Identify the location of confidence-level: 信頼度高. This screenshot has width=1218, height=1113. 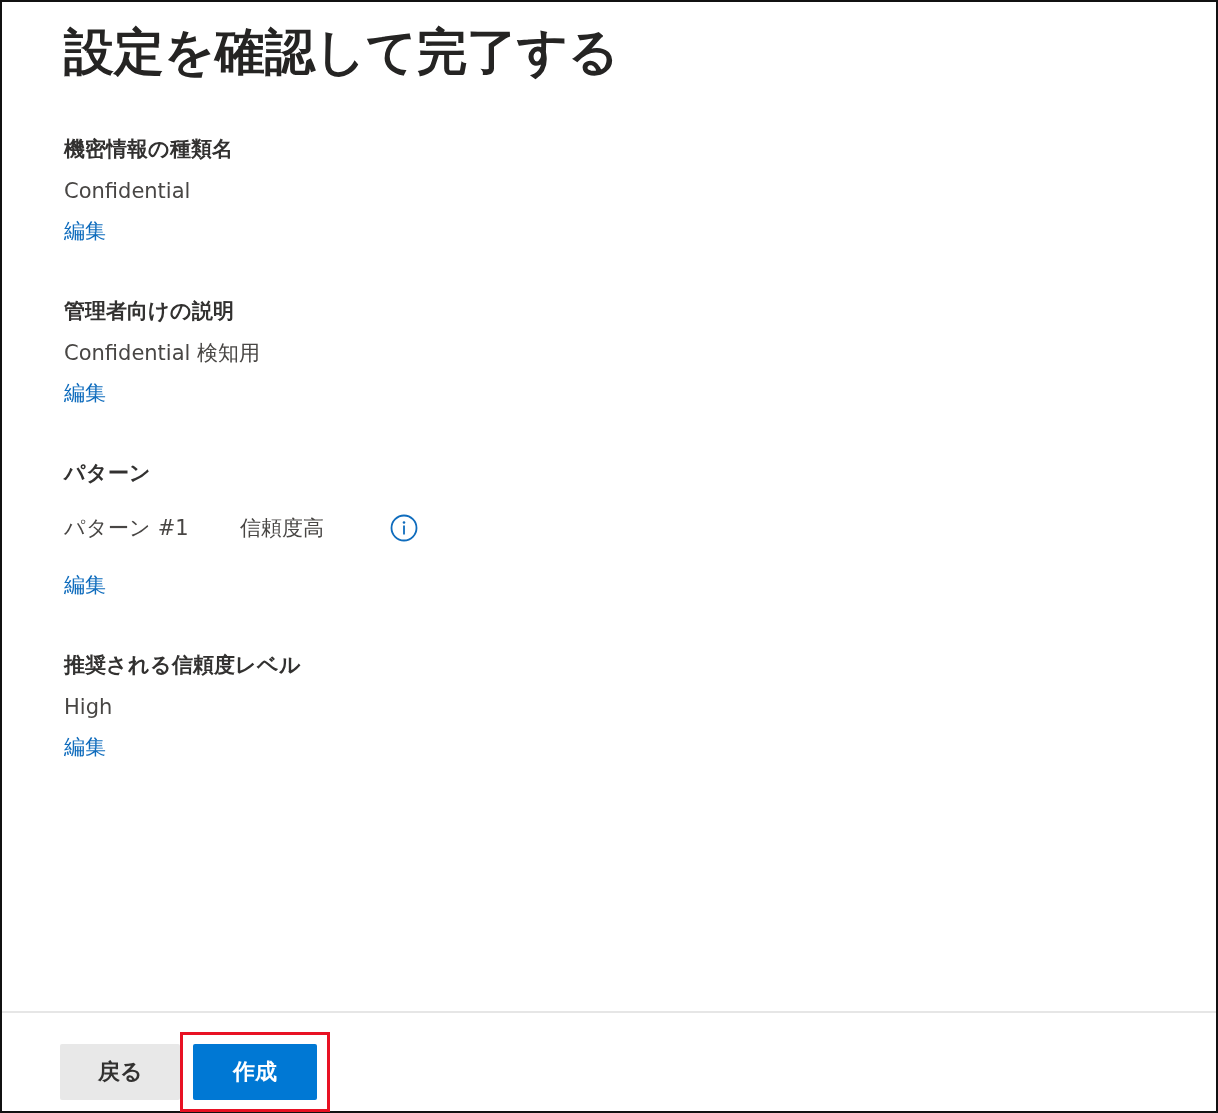
(282, 528).